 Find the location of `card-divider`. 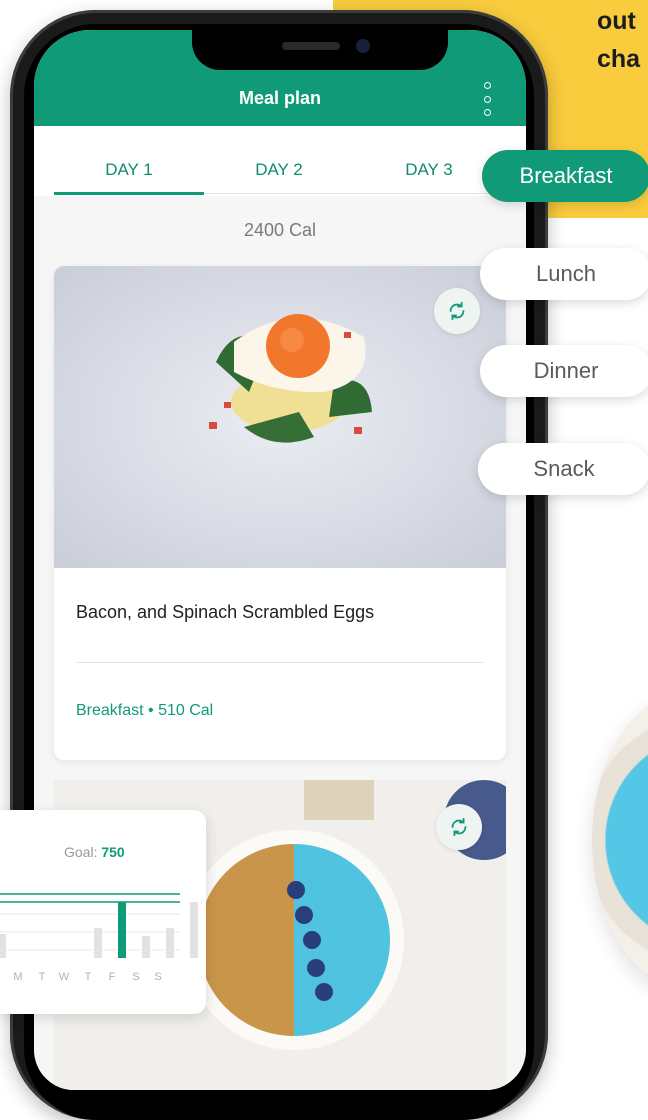

card-divider is located at coordinates (280, 662).